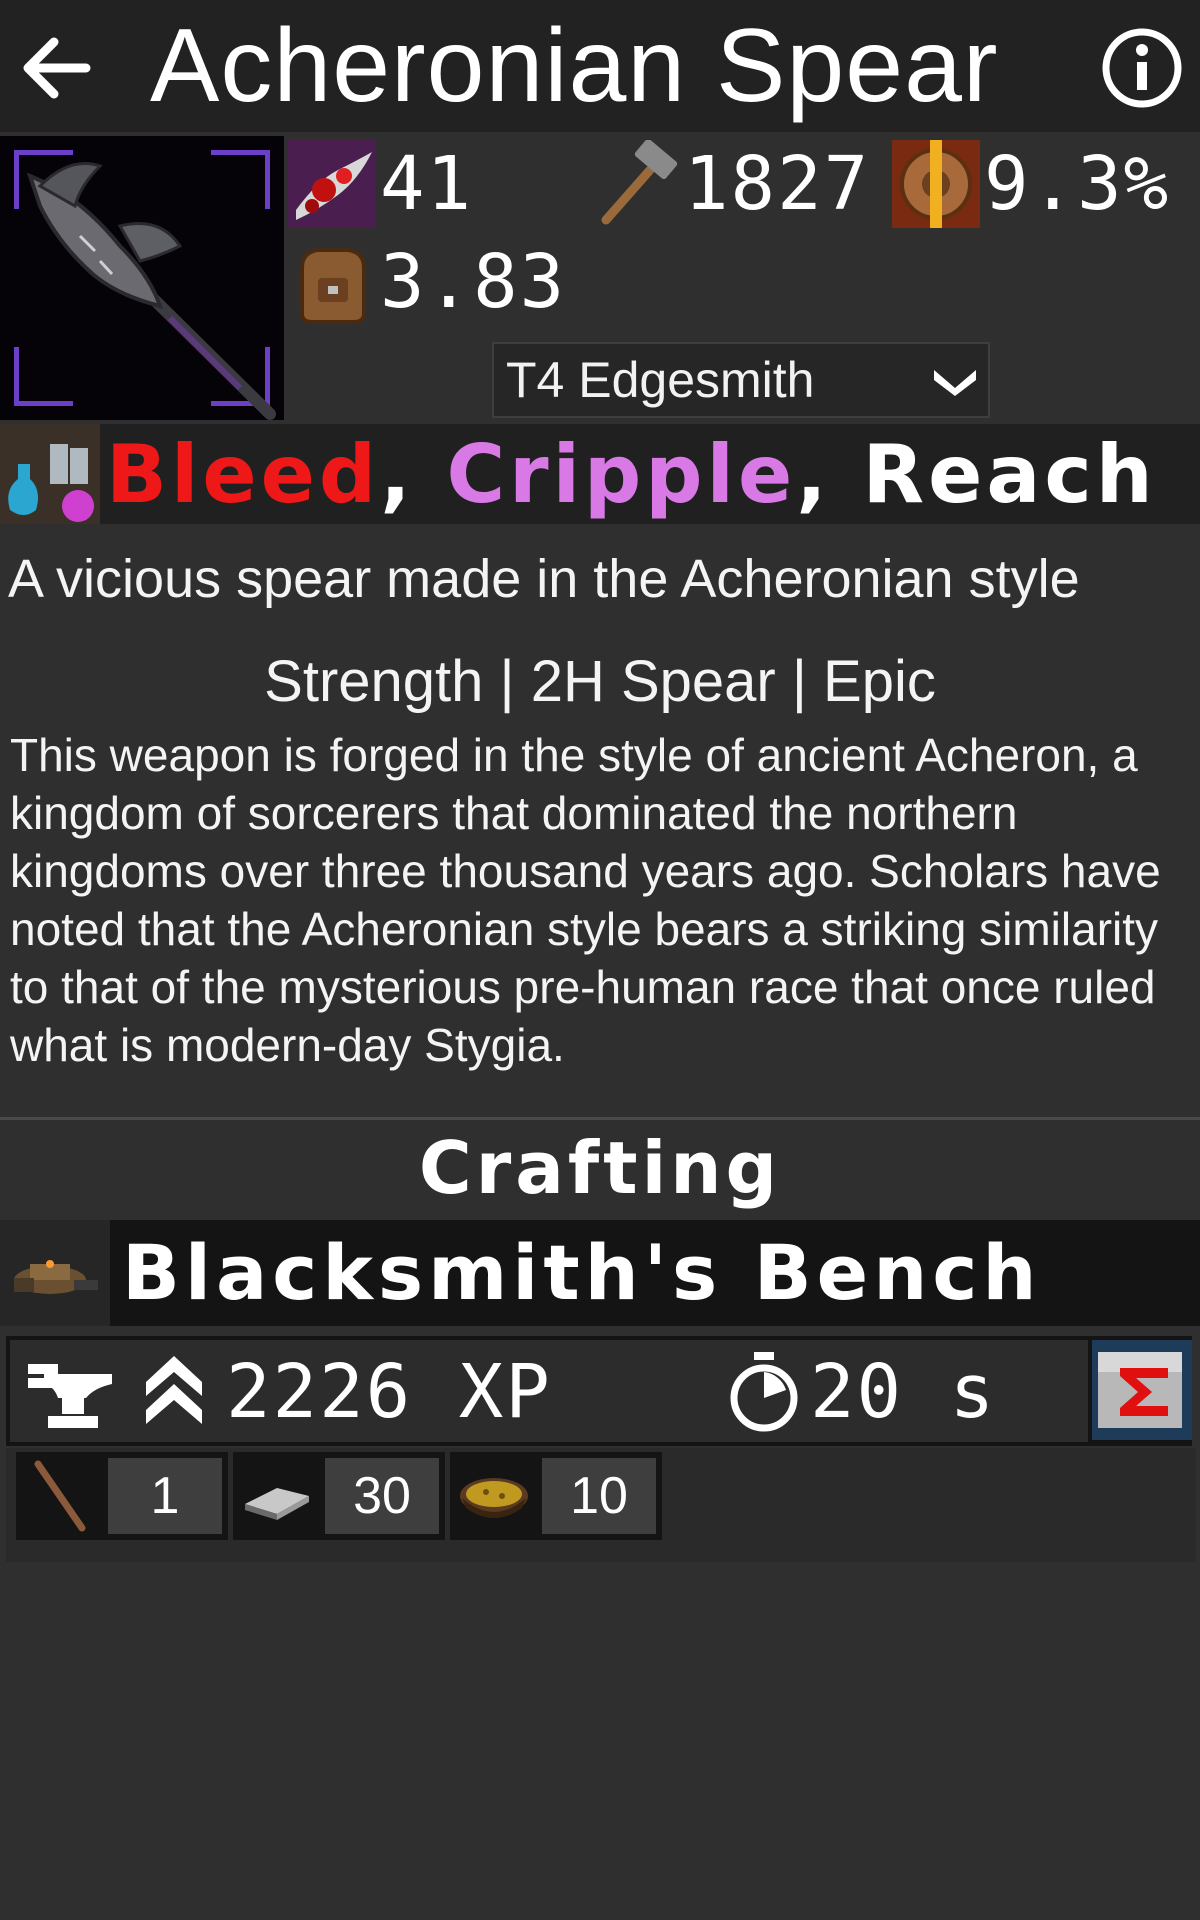 This screenshot has height=1920, width=1200. Describe the element at coordinates (660, 380) in the screenshot. I see `crafter-select-value: T4 Edgesmith` at that location.